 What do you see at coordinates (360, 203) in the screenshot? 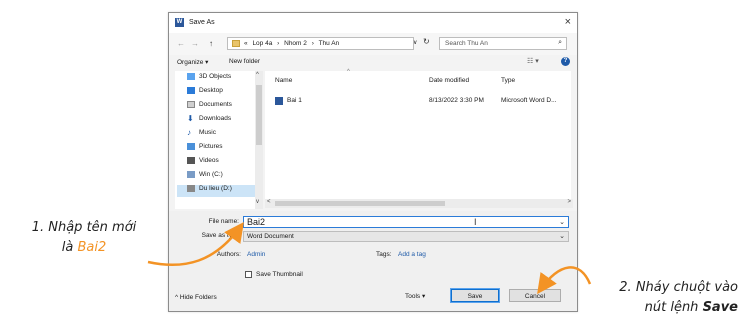
I see `hscrollbar-thumb` at bounding box center [360, 203].